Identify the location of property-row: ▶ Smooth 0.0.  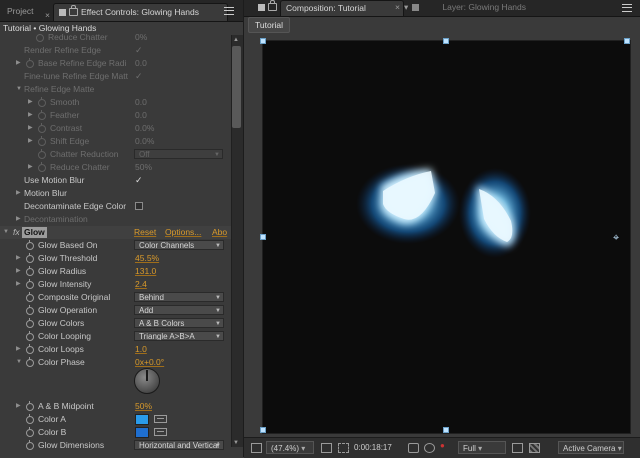
(115, 102).